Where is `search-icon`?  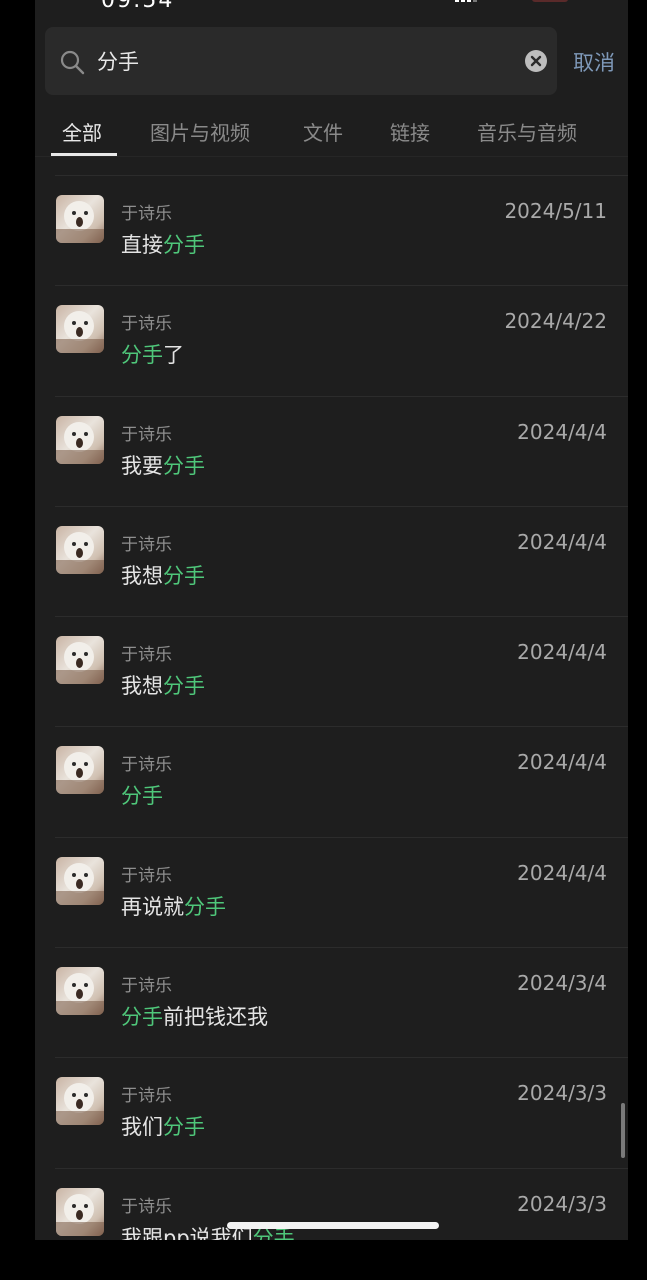 search-icon is located at coordinates (72, 62).